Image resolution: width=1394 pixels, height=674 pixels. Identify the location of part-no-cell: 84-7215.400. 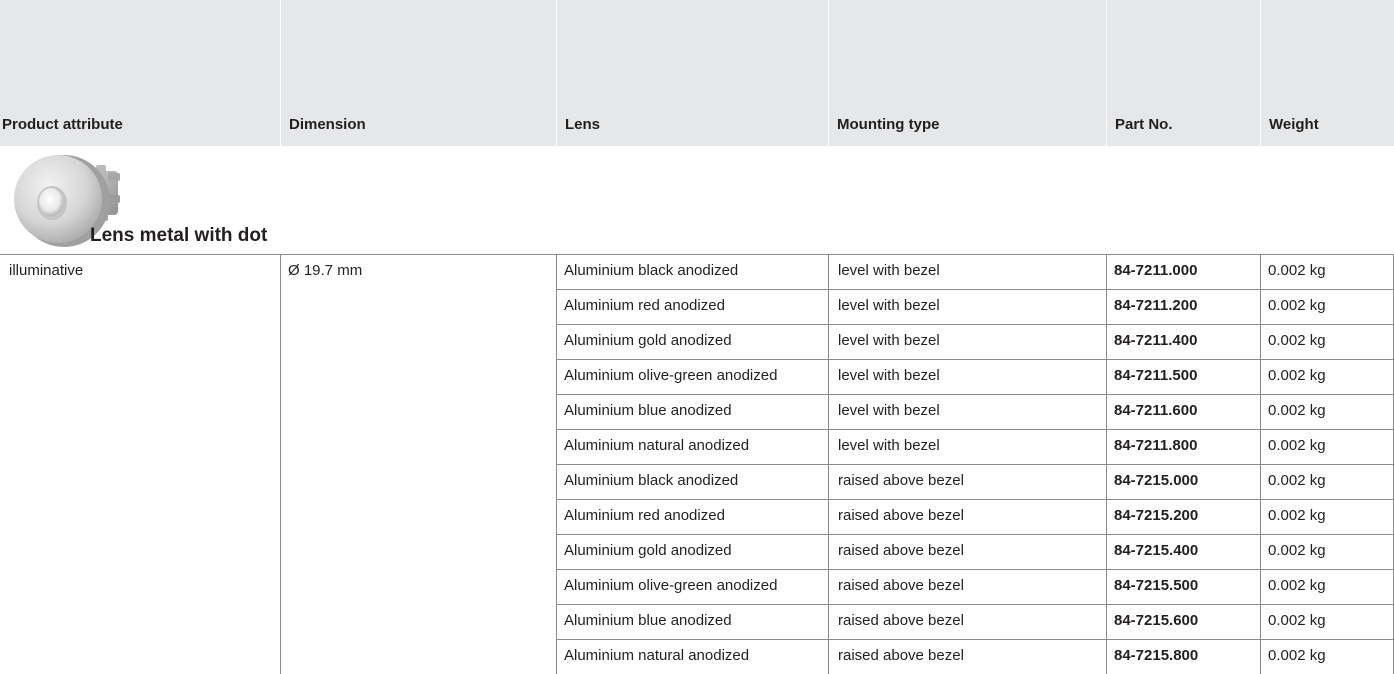
(1156, 550).